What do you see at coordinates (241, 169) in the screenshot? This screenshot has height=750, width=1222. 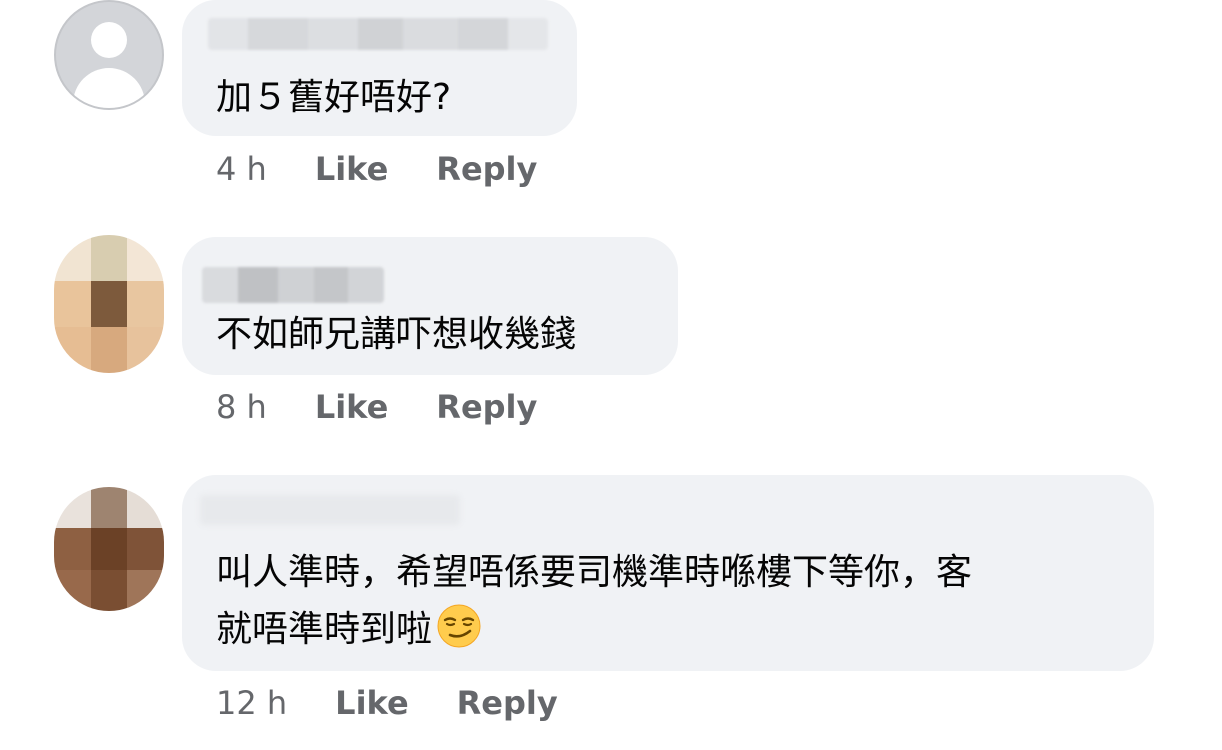 I see `comment-timestamp: 4 h` at bounding box center [241, 169].